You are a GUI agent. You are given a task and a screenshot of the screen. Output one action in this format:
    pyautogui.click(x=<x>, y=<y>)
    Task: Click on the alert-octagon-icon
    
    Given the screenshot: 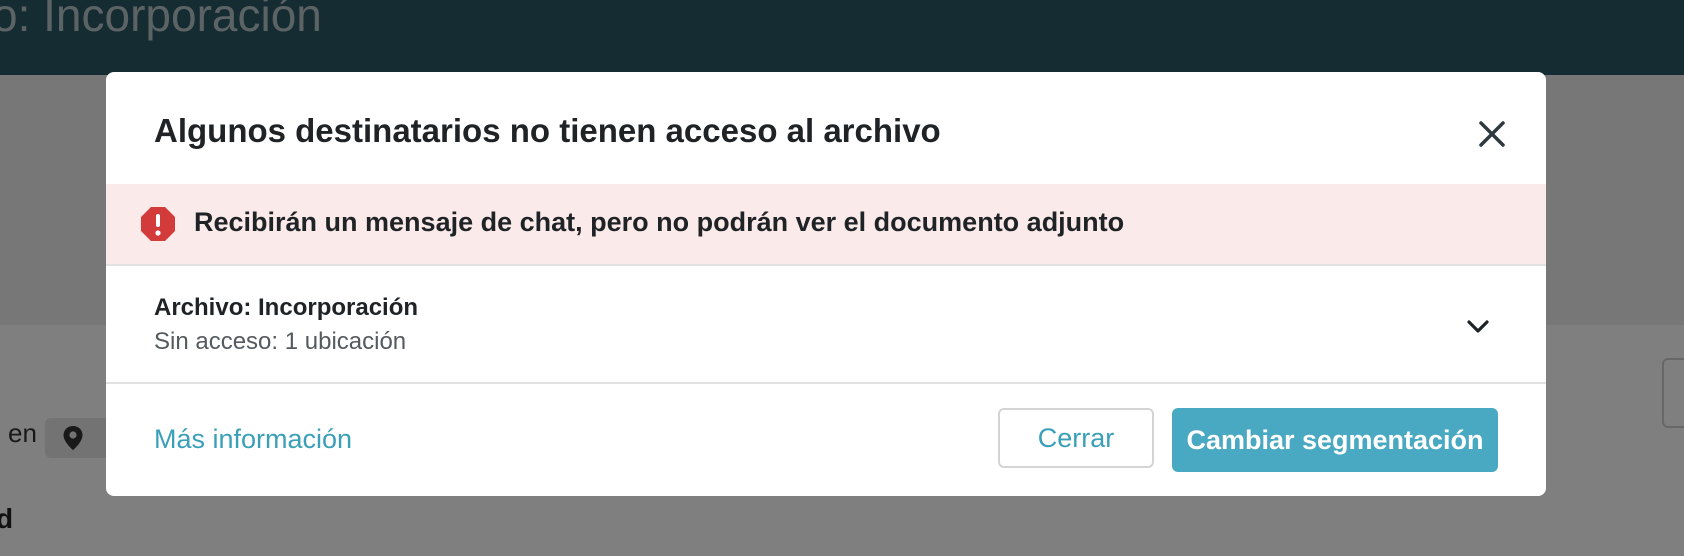 What is the action you would take?
    pyautogui.click(x=158, y=224)
    